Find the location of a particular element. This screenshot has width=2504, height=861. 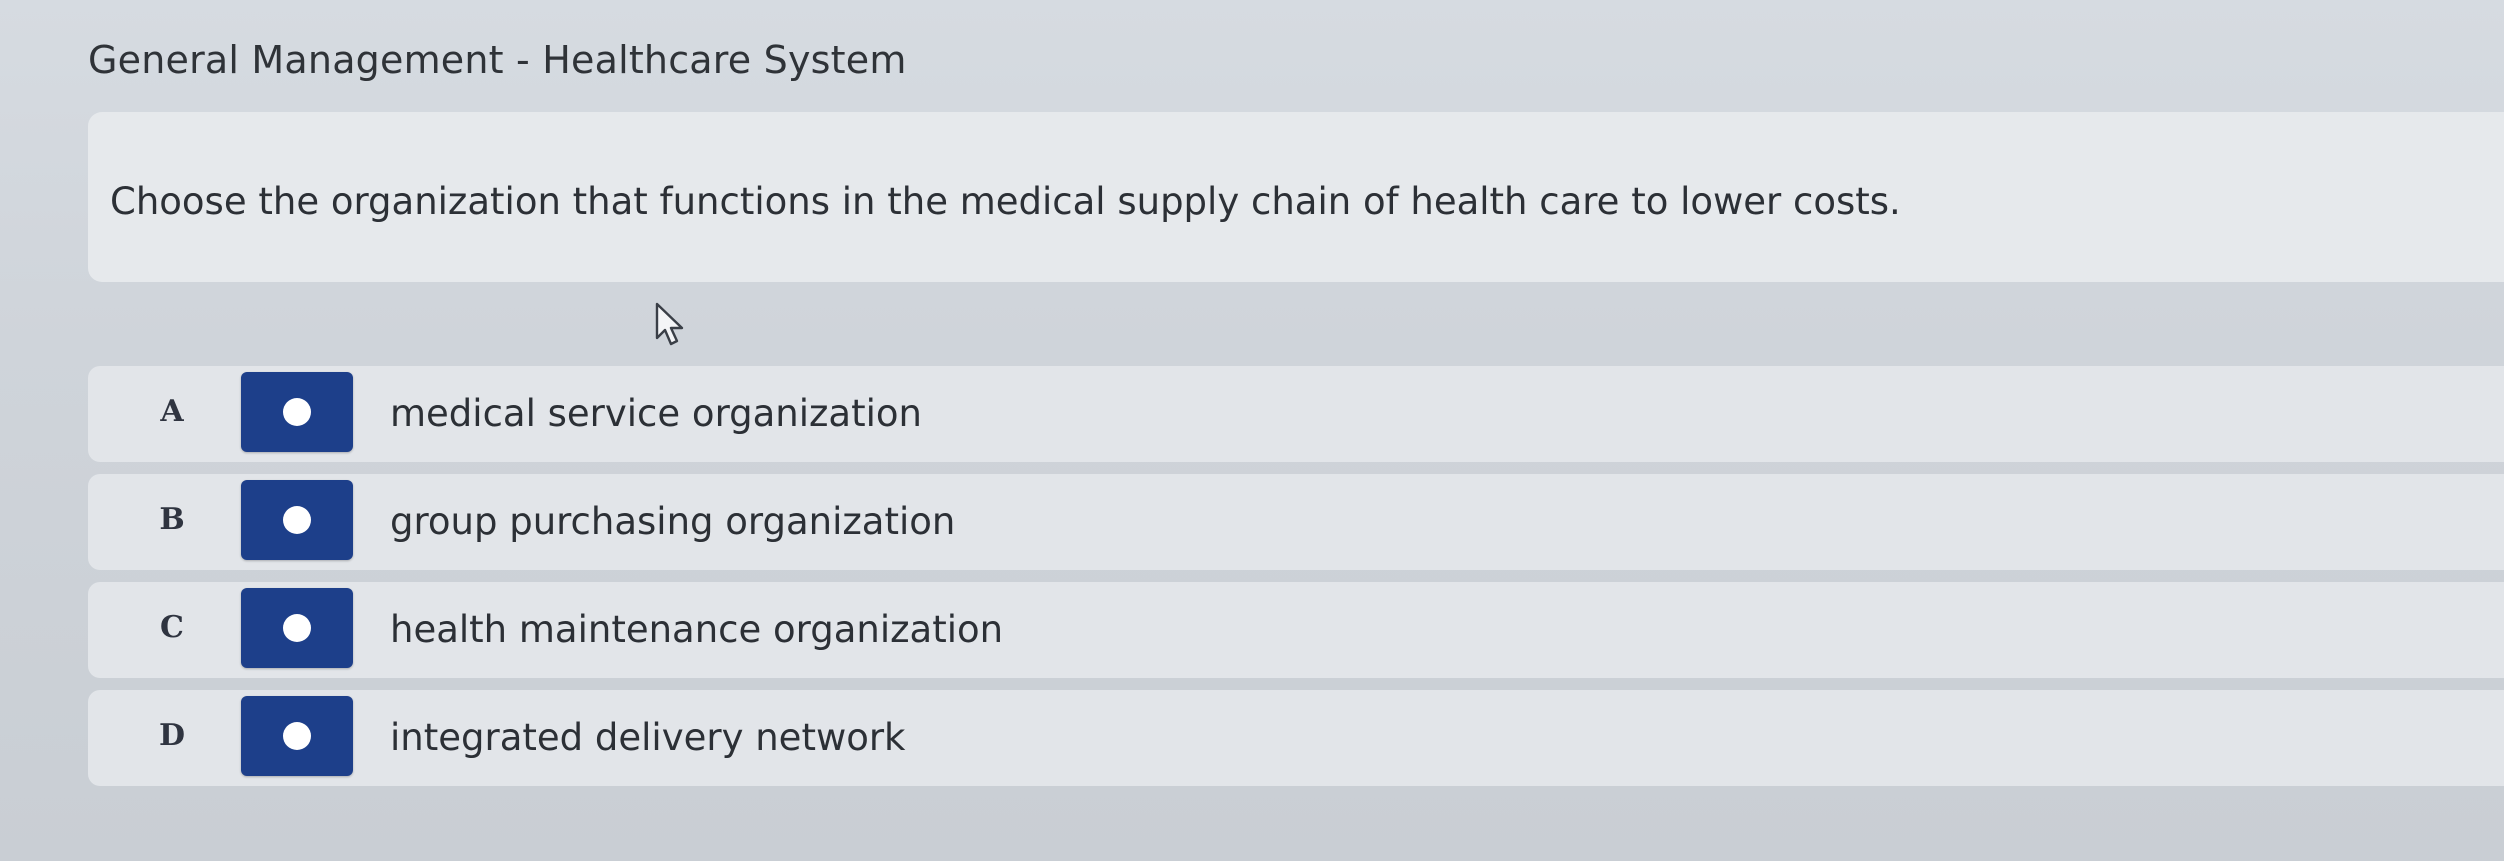

option-letter: B is located at coordinates (172, 519).